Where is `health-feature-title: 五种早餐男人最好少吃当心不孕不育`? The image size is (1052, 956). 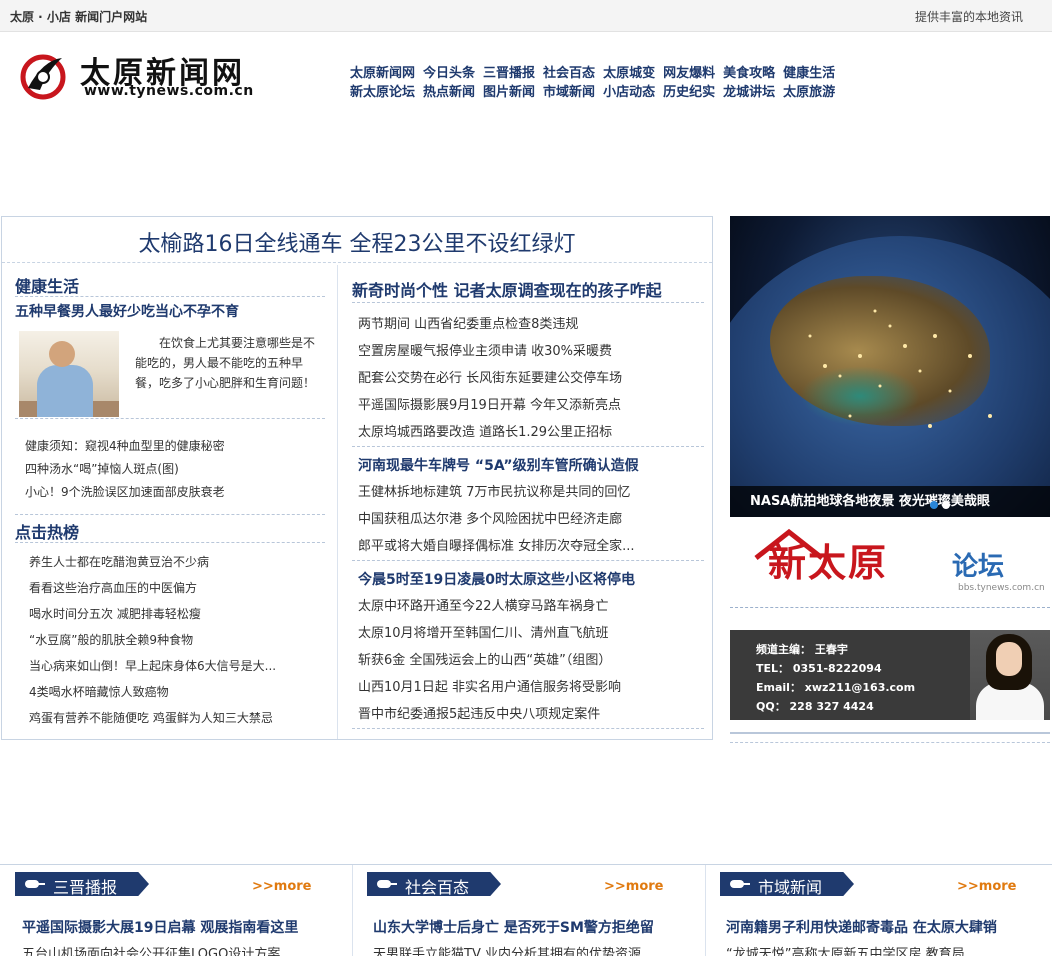 health-feature-title: 五种早餐男人最好少吃当心不孕不育 is located at coordinates (170, 311).